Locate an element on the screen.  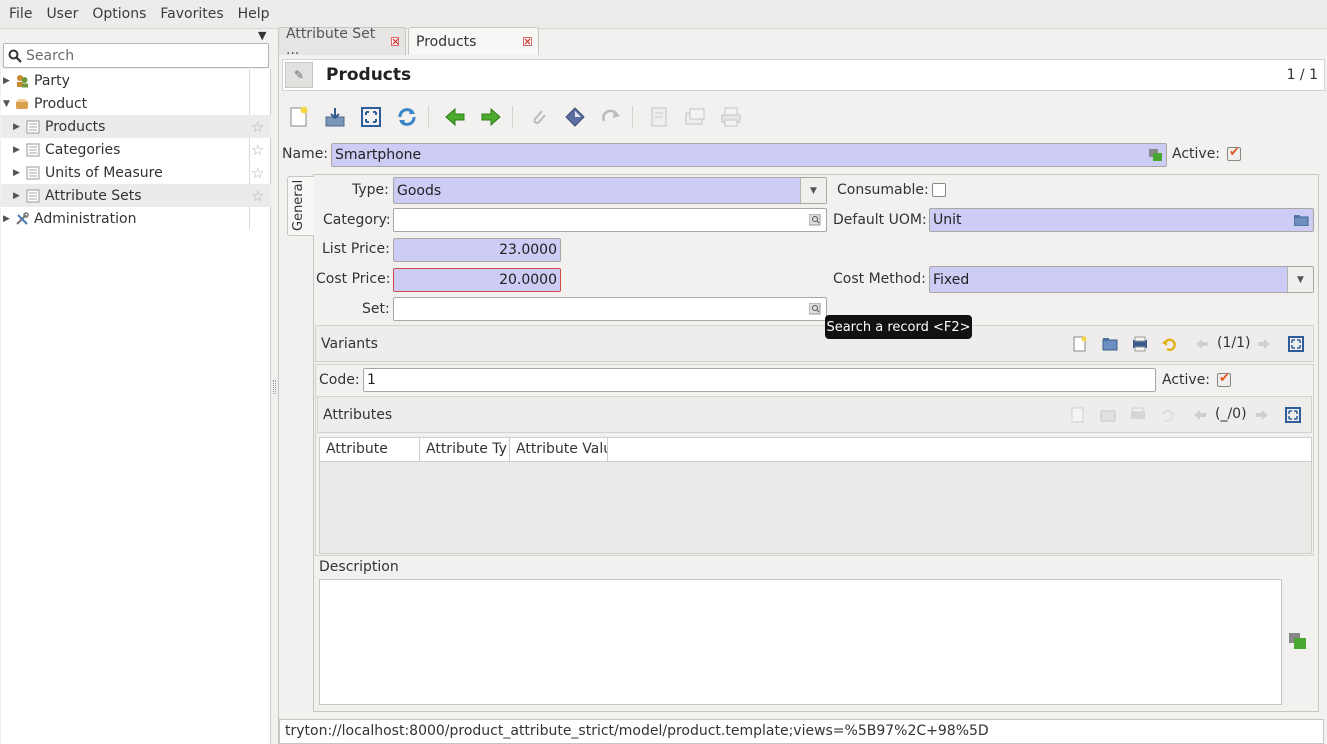
sidebar-item-categories: ▶ Categories ☆ is located at coordinates (136, 149).